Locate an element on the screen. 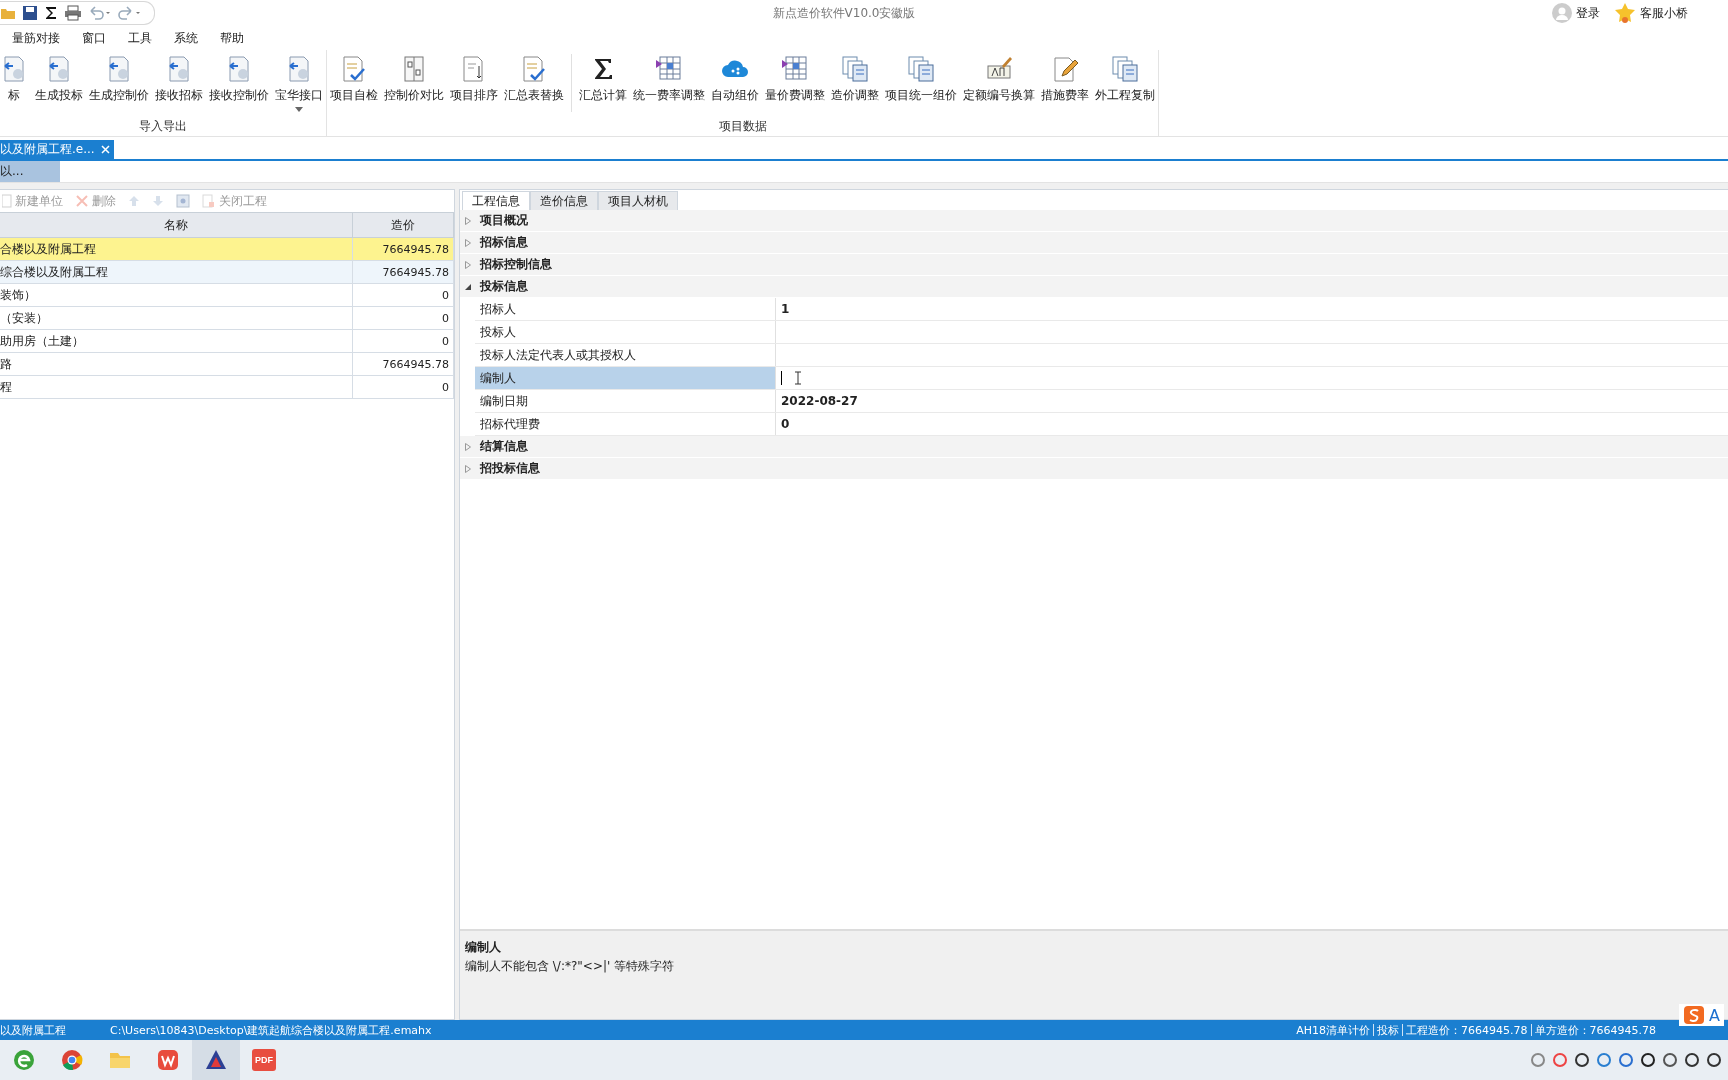 The image size is (1728, 1080). ribbon-button: 项目排序 is located at coordinates (474, 77).